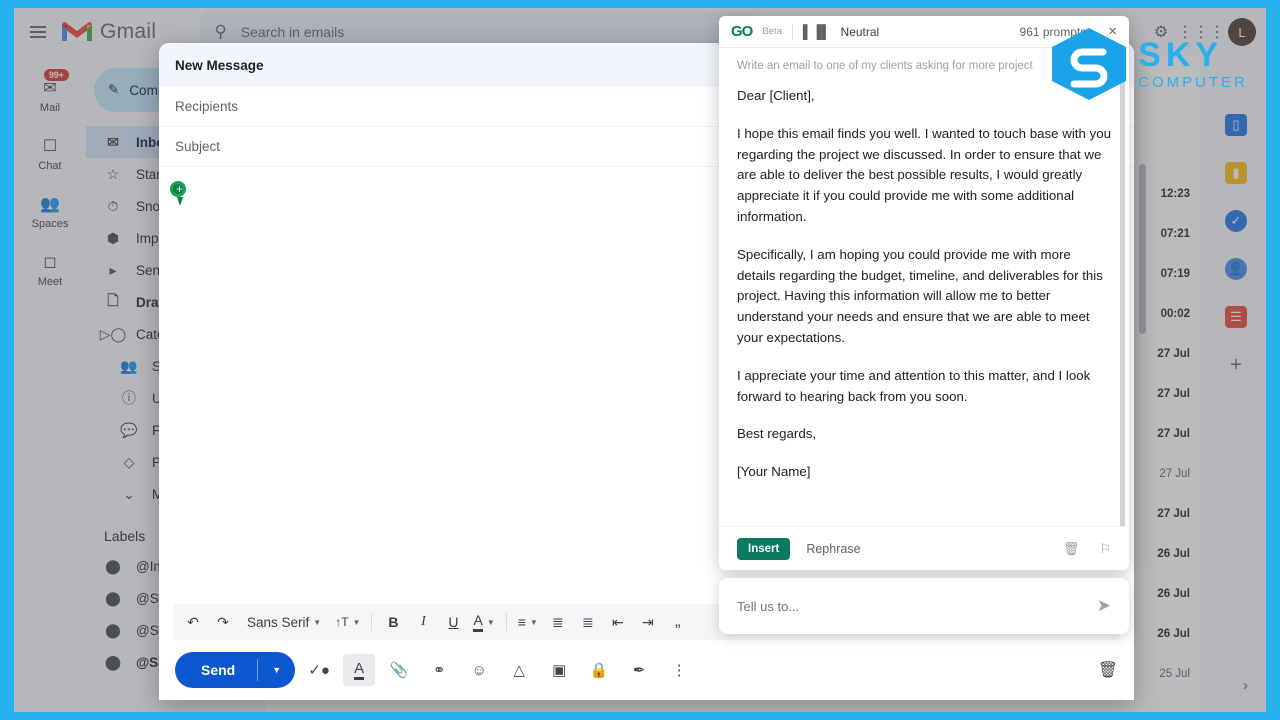 Image resolution: width=1280 pixels, height=720 pixels. I want to click on flag-icon: ⚐, so click(1105, 549).